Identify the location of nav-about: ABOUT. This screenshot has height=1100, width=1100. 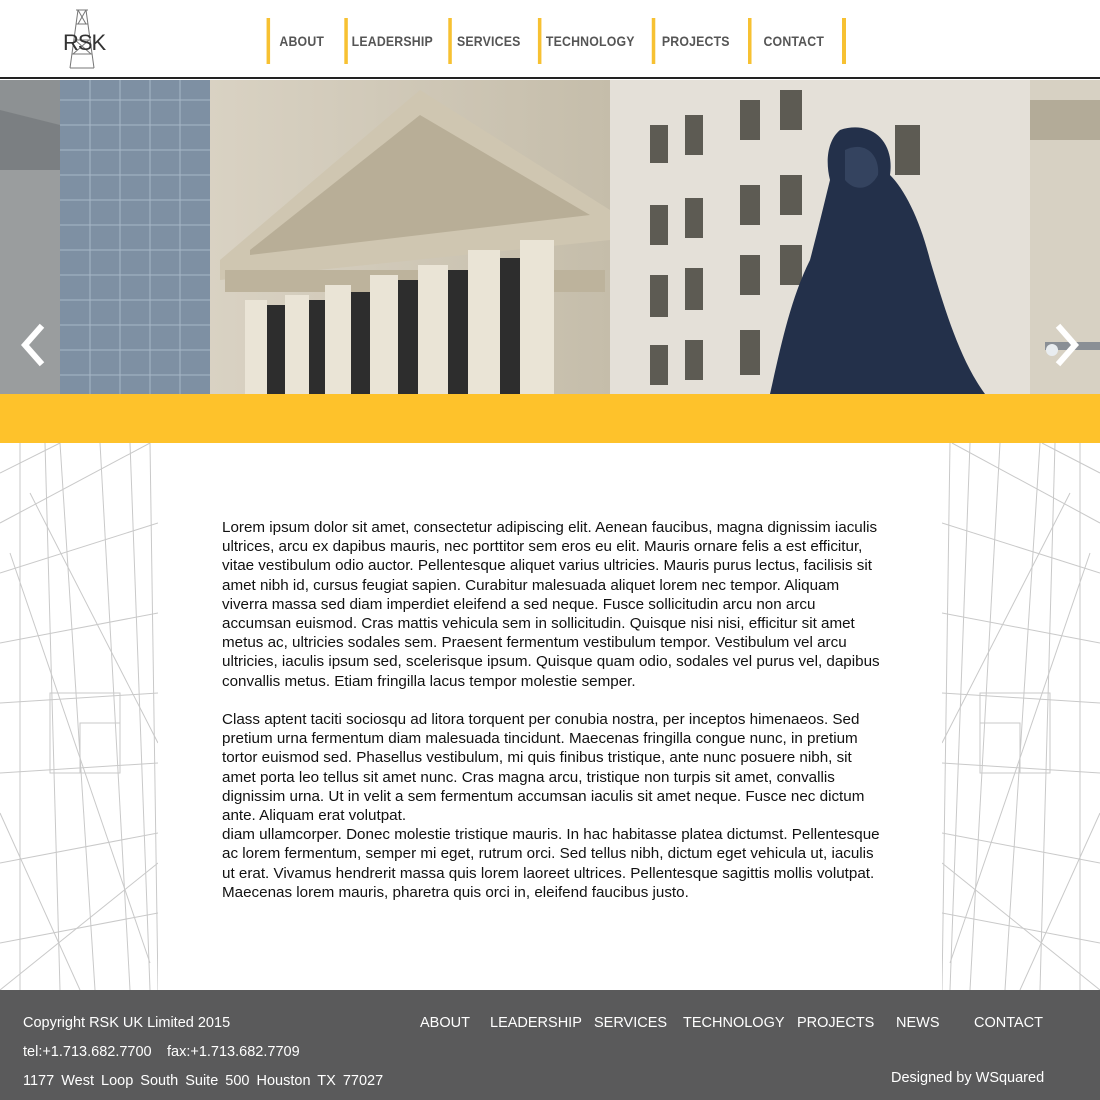
(300, 41).